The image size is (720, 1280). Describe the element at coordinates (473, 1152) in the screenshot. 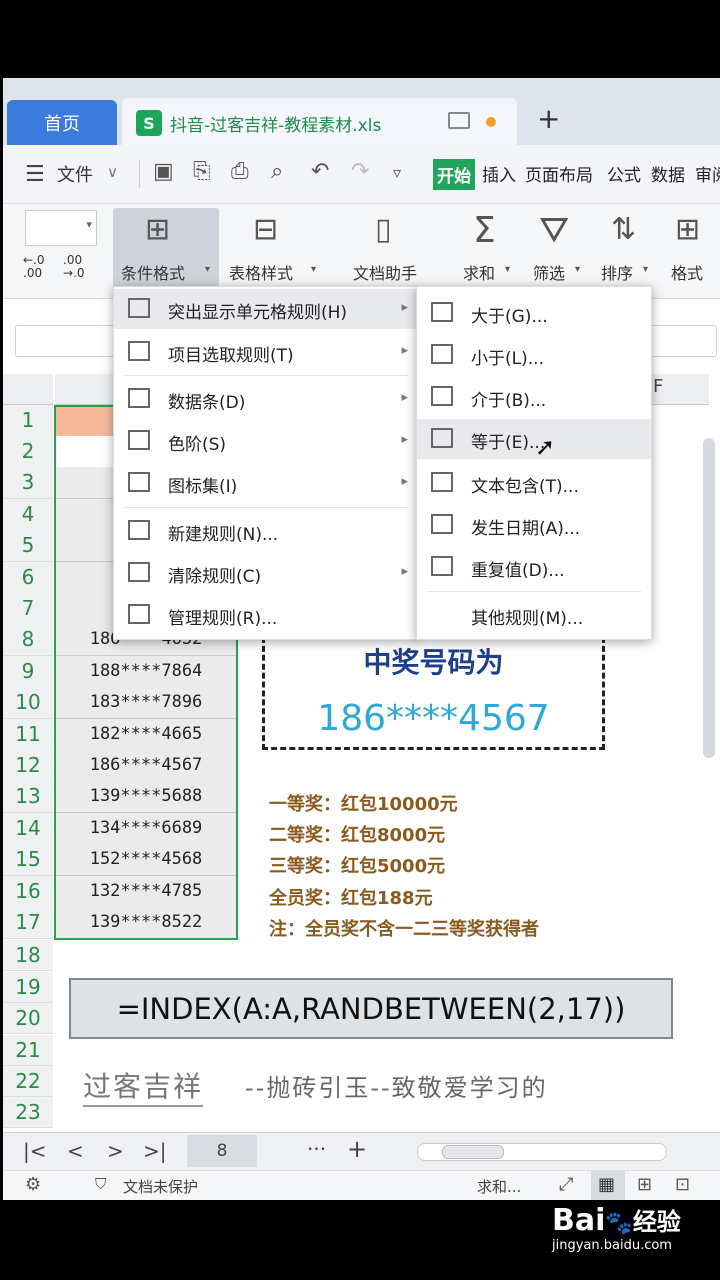

I see `hscroll-thumb` at that location.